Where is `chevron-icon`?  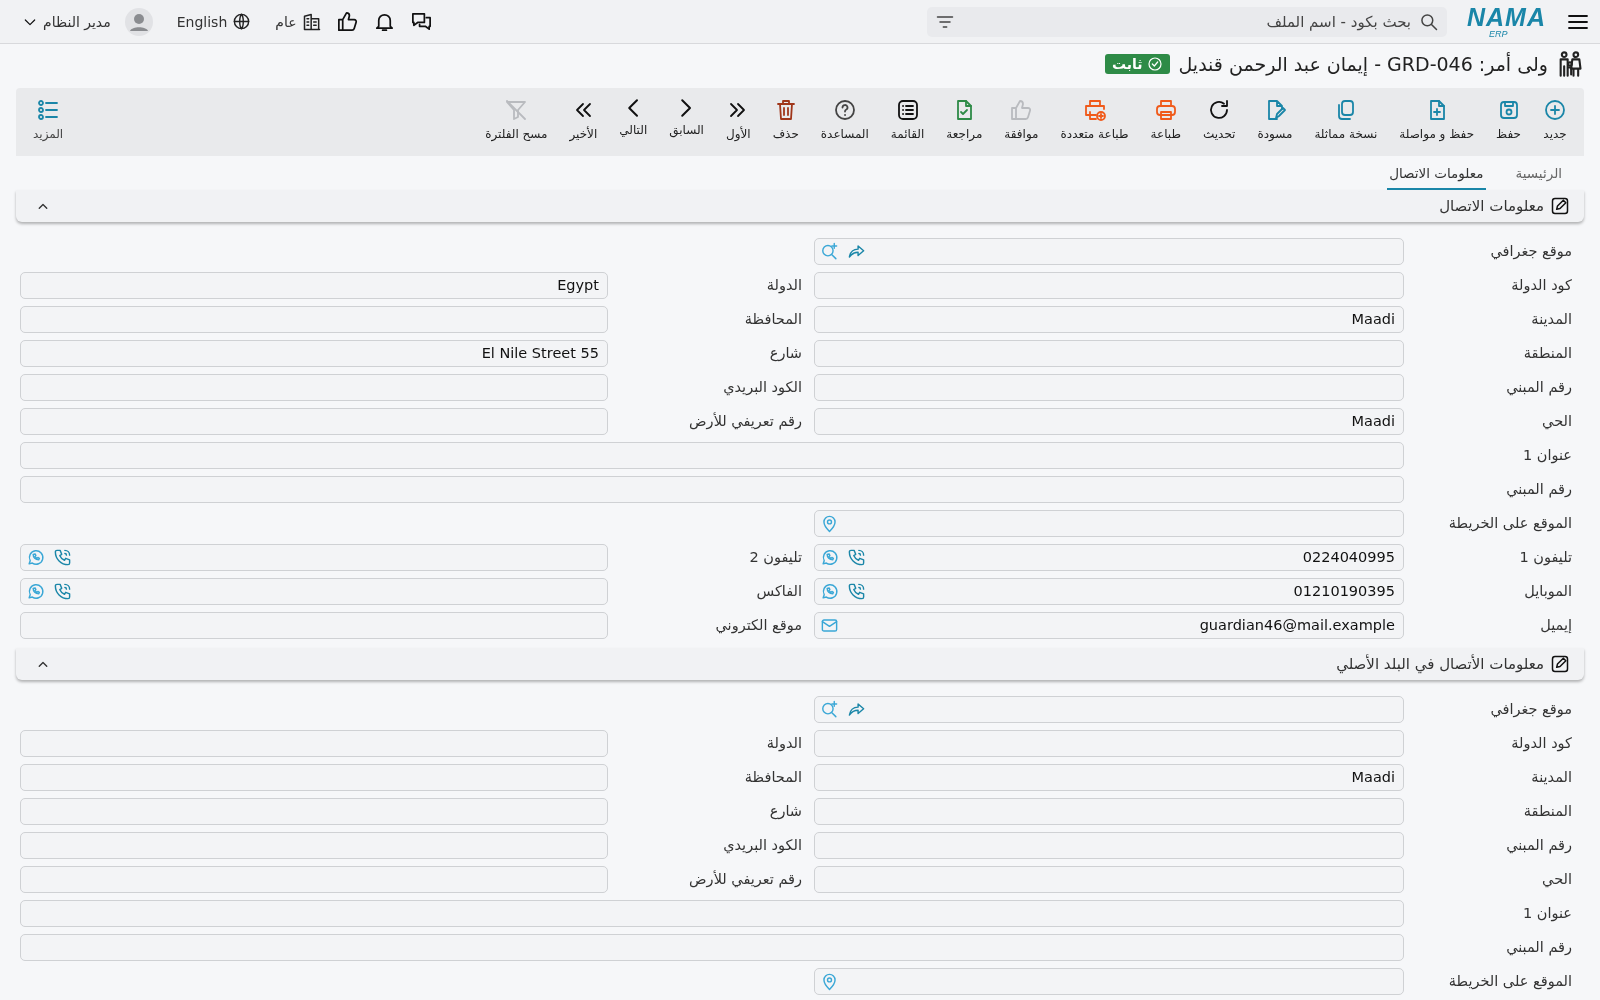 chevron-icon is located at coordinates (633, 108).